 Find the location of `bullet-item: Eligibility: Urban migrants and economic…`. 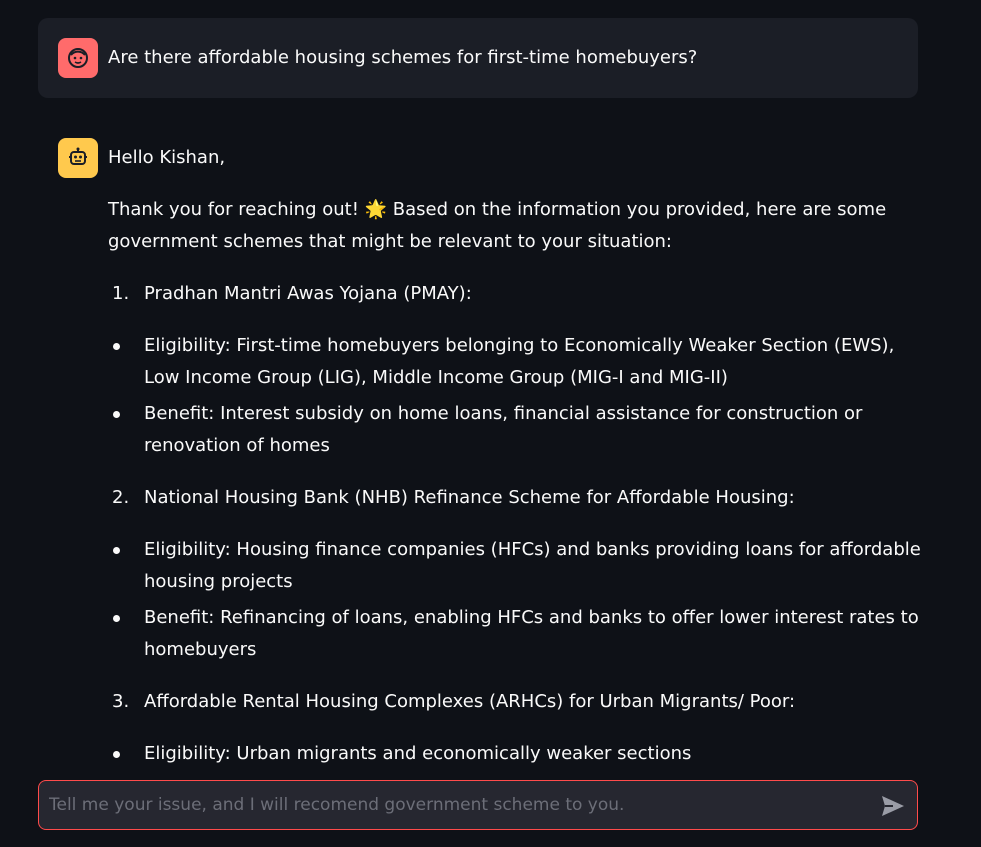

bullet-item: Eligibility: Urban migrants and economic… is located at coordinates (518, 754).